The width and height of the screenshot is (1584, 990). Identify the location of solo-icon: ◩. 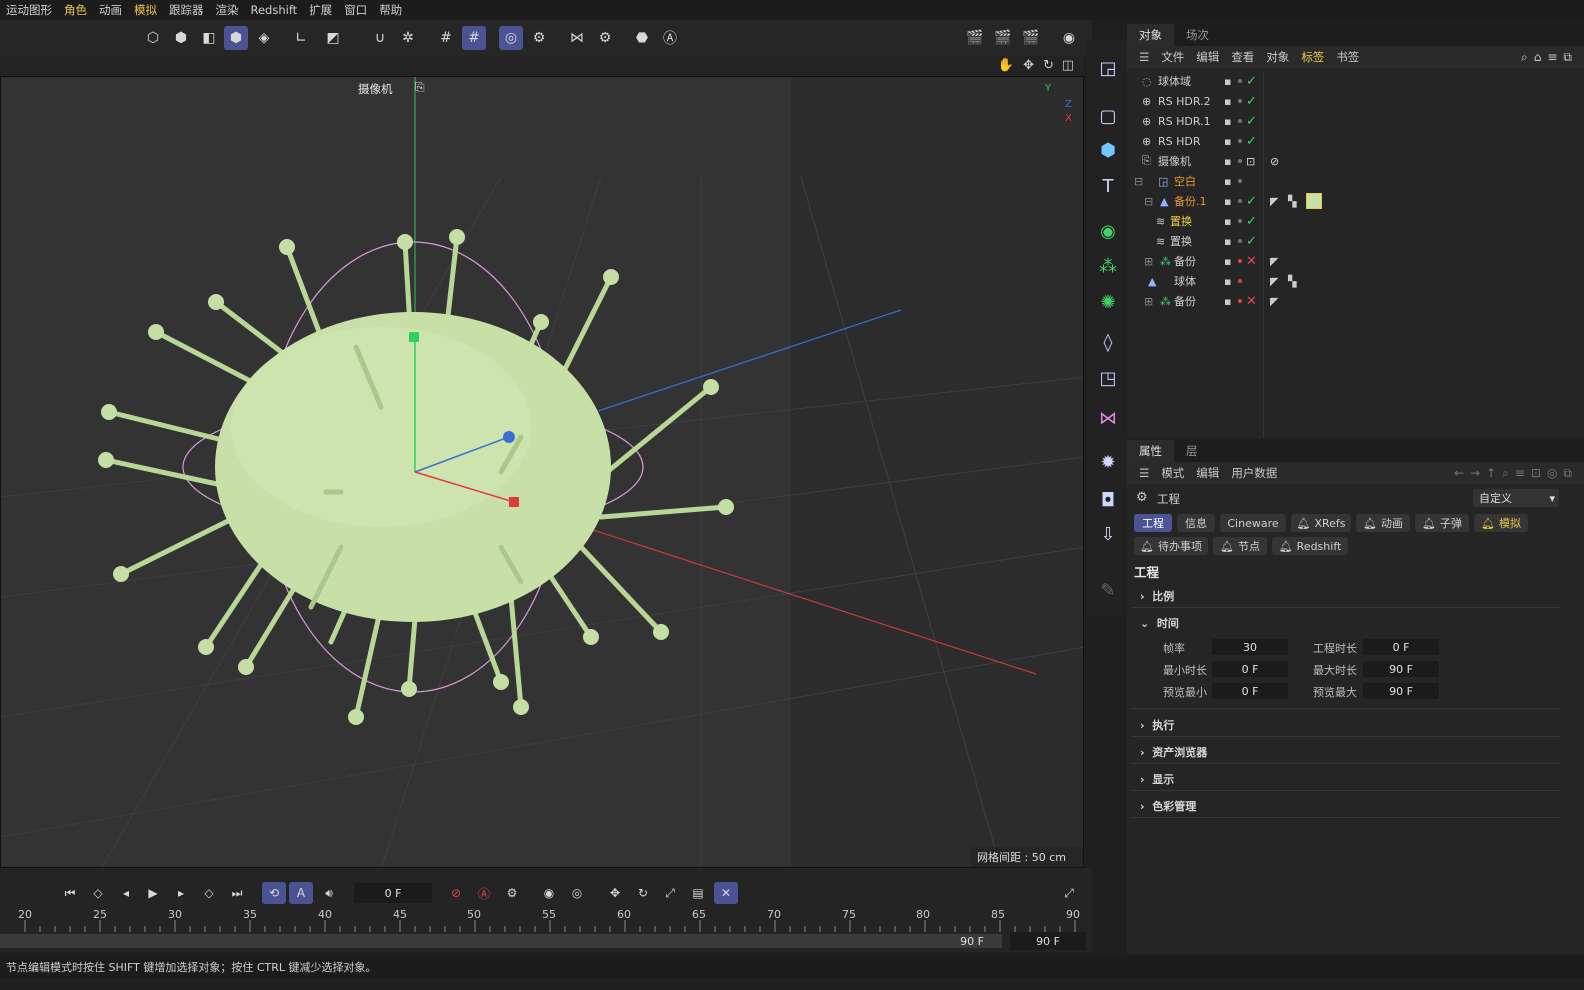
(333, 38).